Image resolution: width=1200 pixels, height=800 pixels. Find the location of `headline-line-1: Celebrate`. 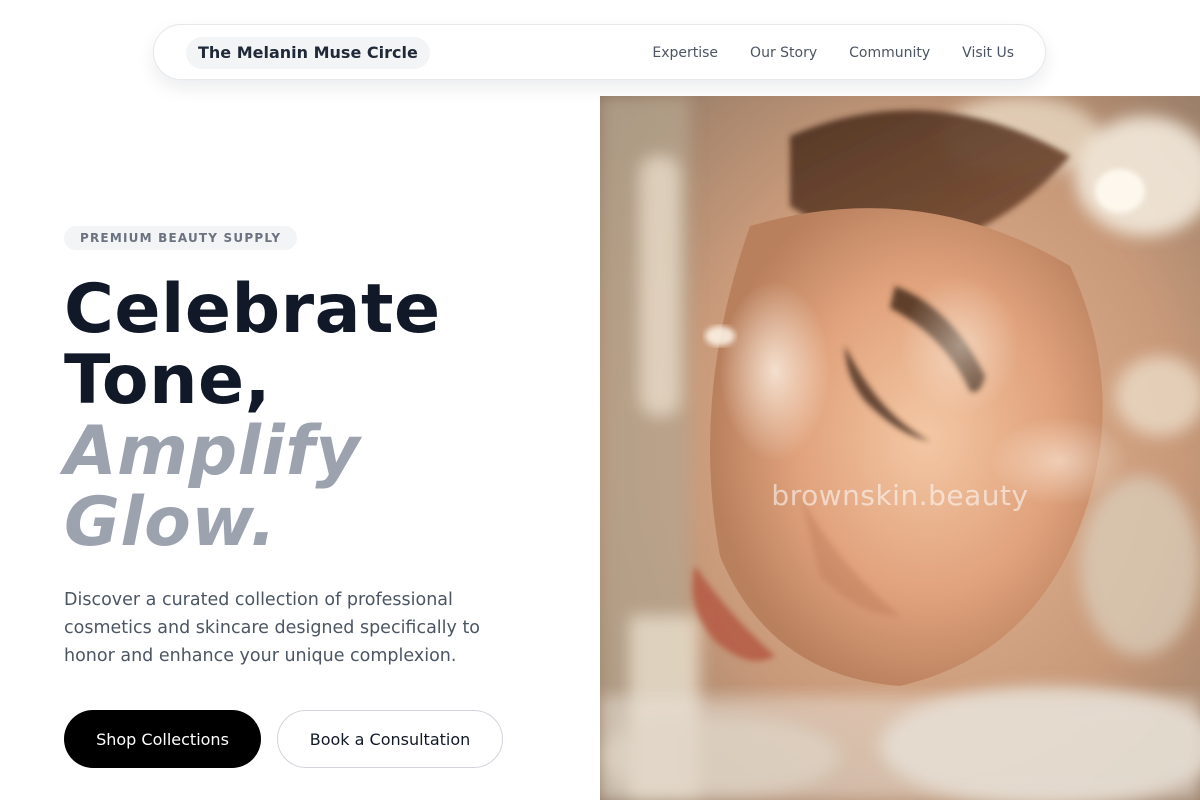

headline-line-1: Celebrate is located at coordinates (252, 309).